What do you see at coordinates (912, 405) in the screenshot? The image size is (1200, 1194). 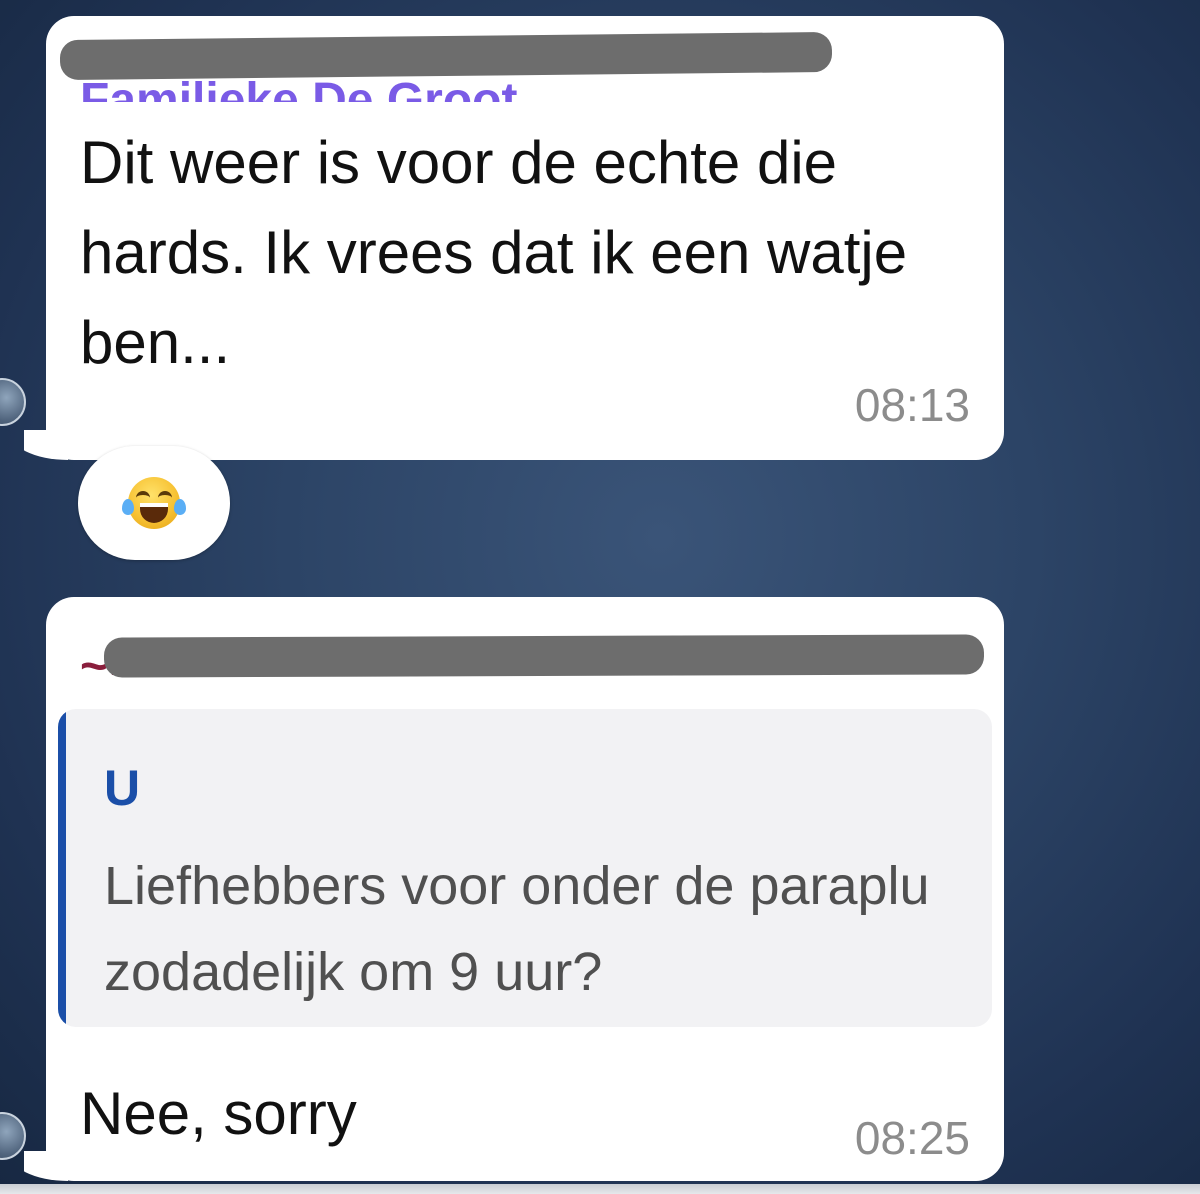 I see `message-timestamp: 08:13` at bounding box center [912, 405].